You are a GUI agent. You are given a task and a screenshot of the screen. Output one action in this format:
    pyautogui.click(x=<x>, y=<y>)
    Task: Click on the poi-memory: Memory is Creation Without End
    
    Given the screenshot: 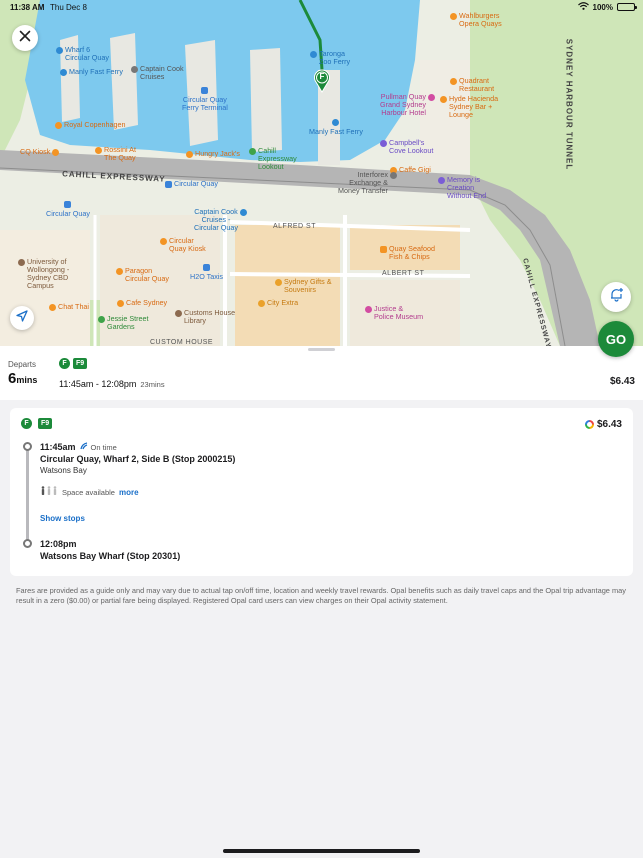 What is the action you would take?
    pyautogui.click(x=462, y=188)
    